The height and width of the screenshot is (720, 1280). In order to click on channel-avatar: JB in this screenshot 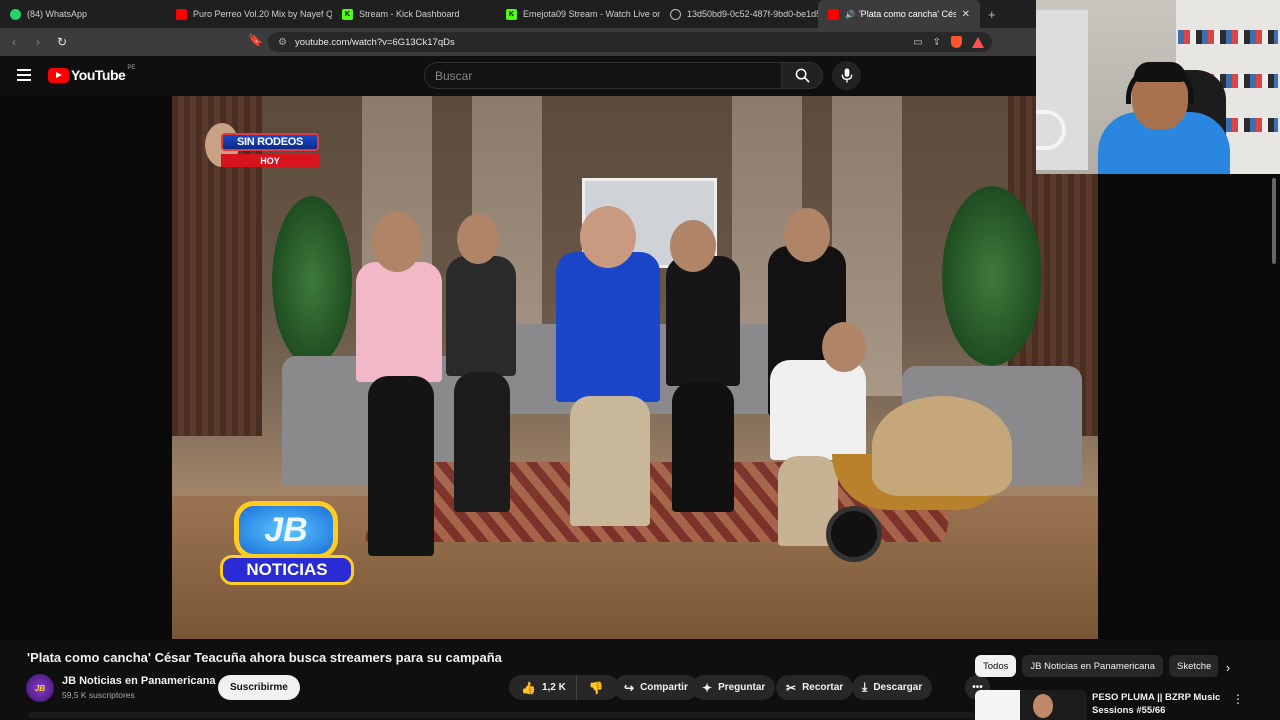, I will do `click(40, 688)`.